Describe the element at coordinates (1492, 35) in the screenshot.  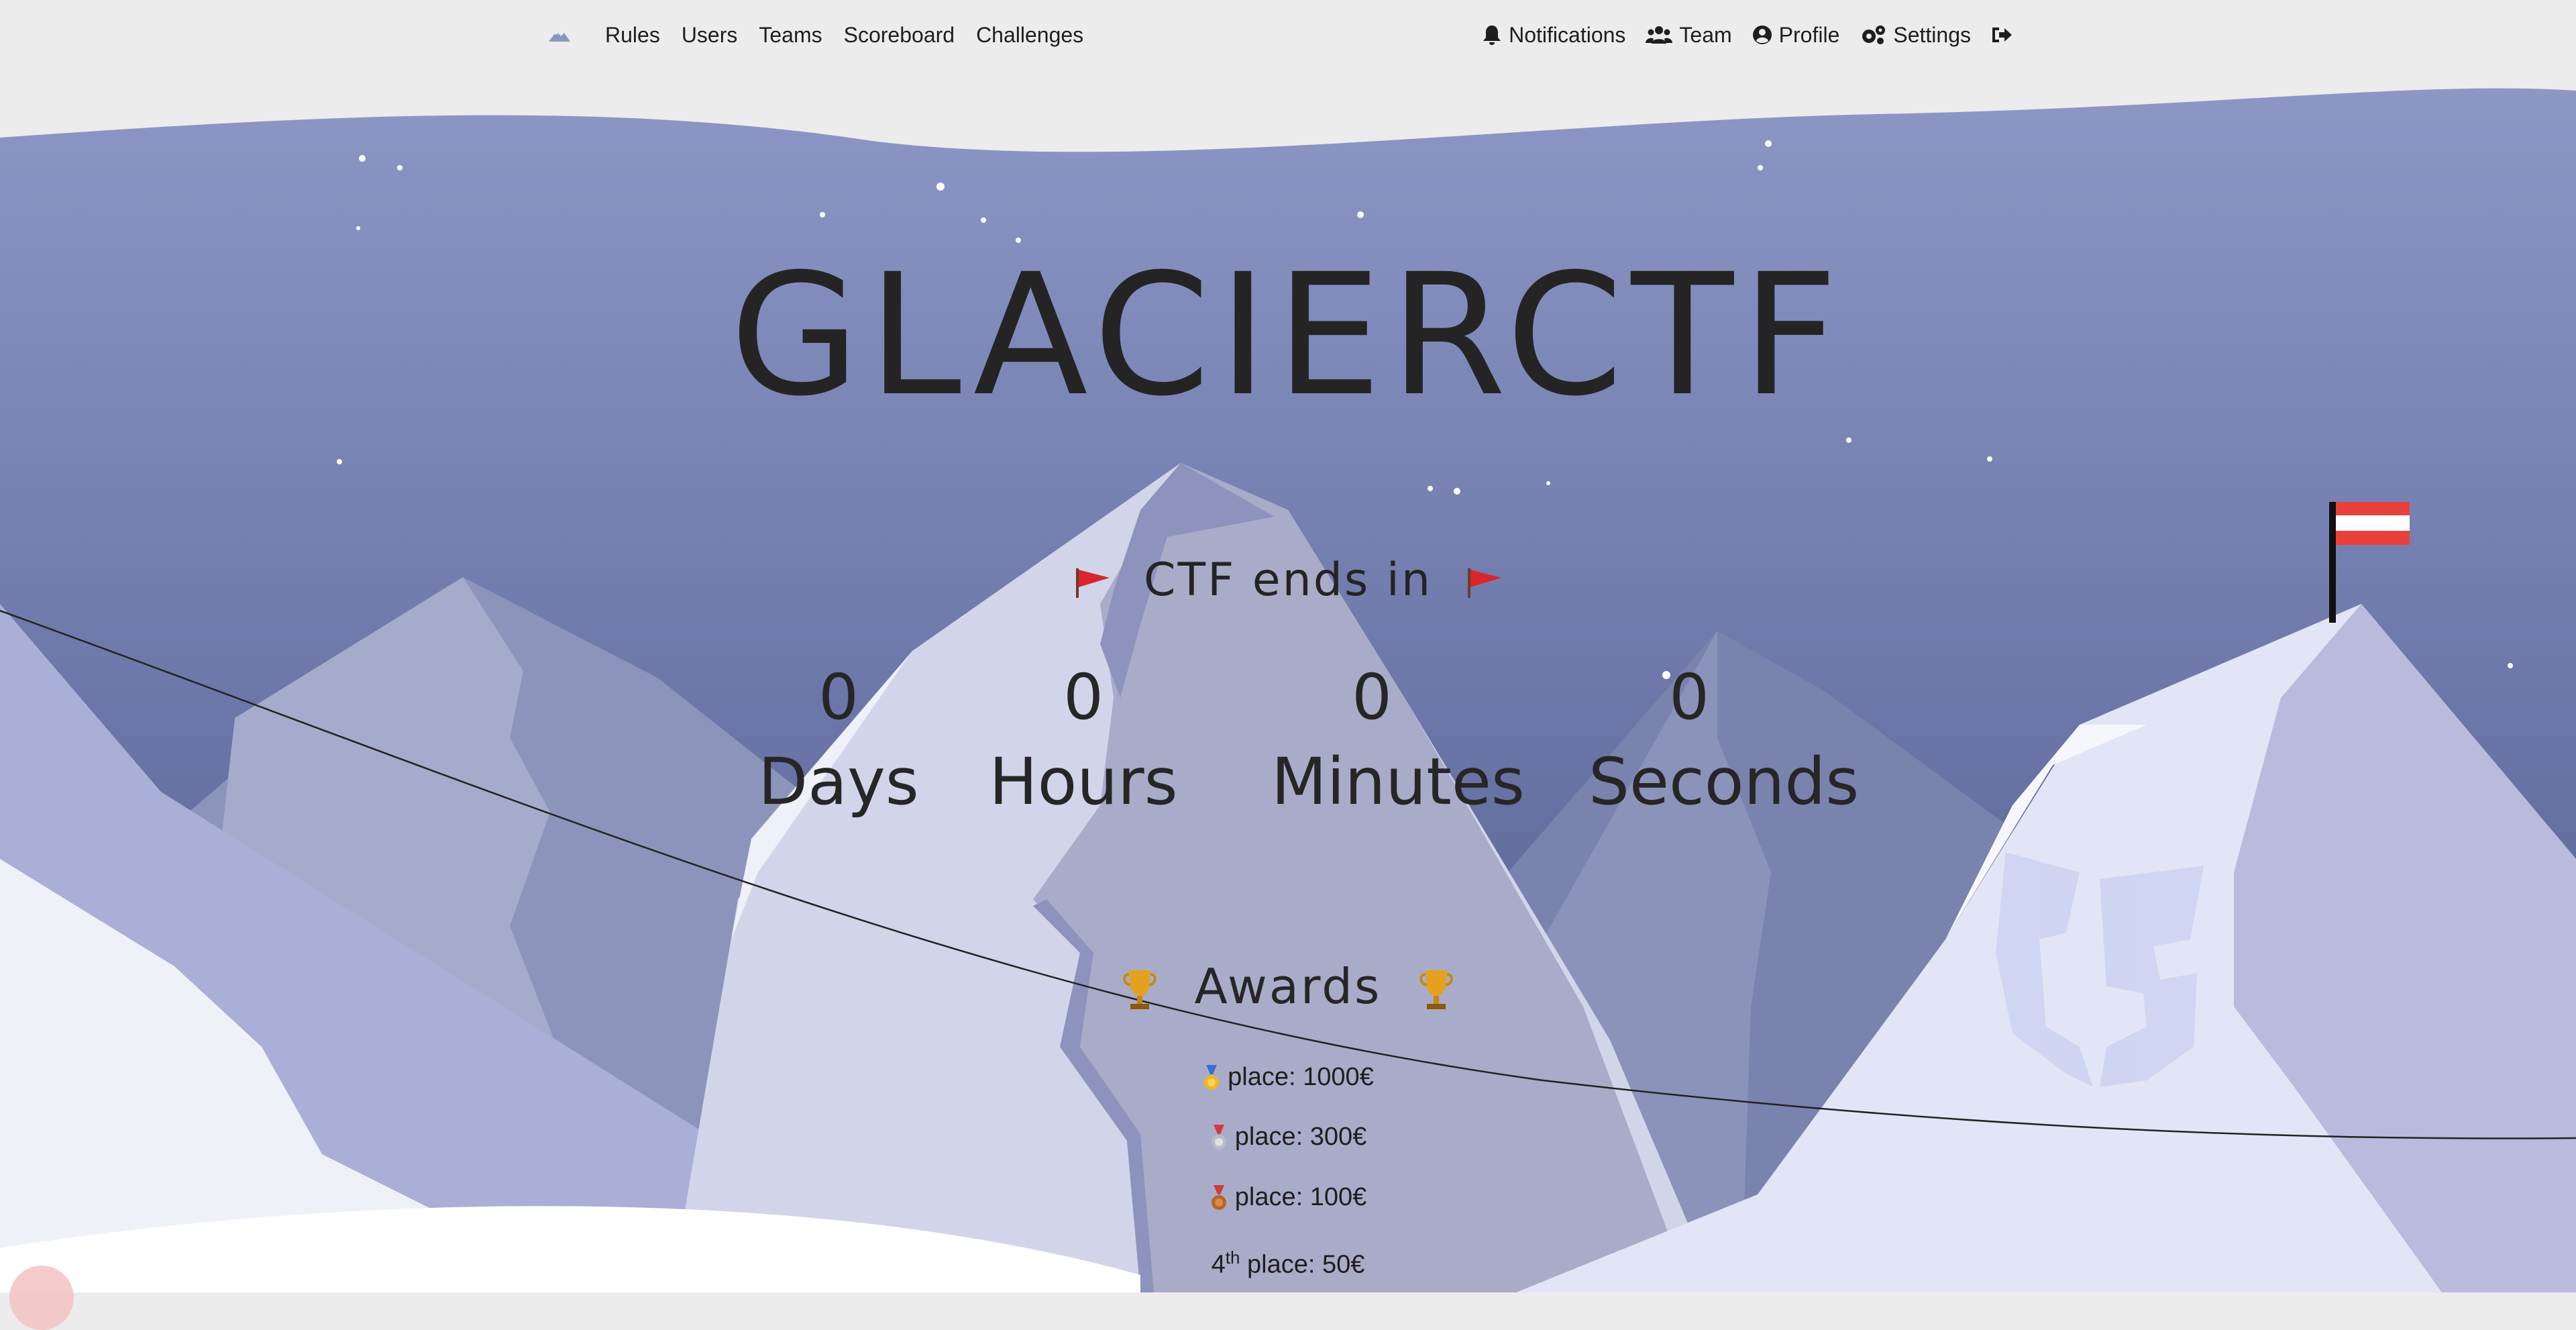
I see `bell-icon` at that location.